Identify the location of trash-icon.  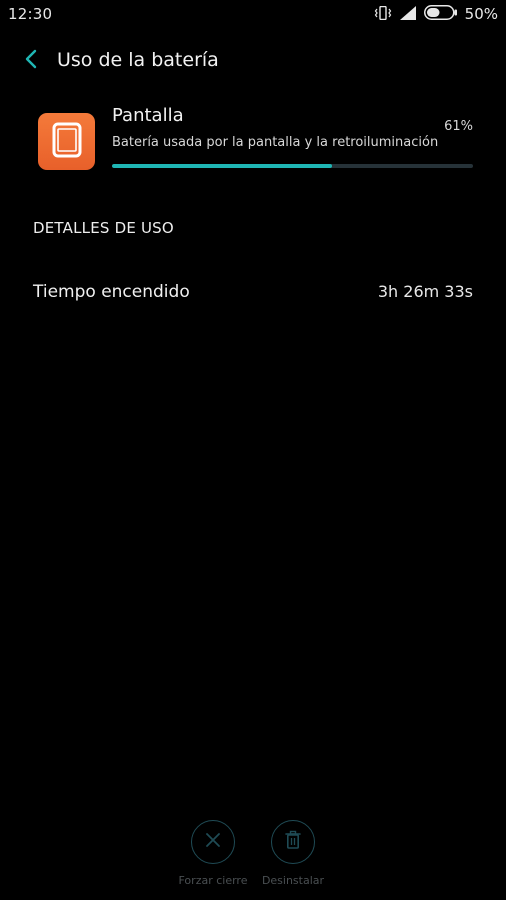
(293, 842).